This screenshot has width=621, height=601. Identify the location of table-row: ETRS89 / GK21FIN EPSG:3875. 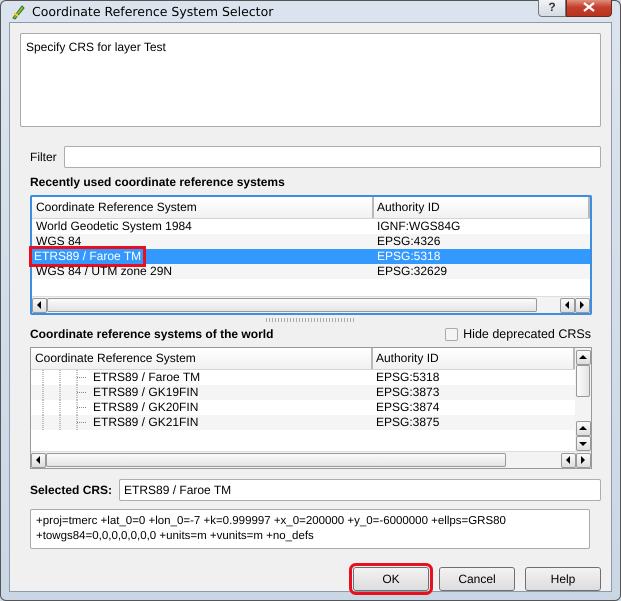
(303, 422).